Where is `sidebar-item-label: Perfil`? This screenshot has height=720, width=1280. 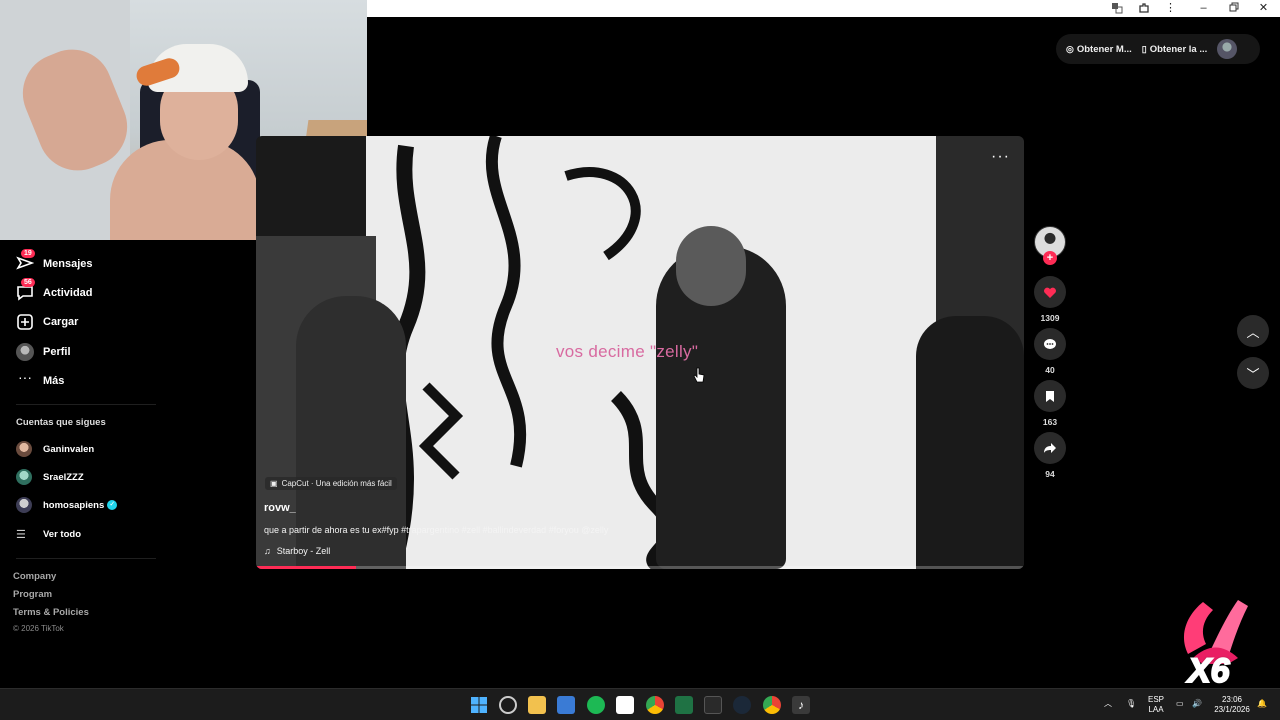 sidebar-item-label: Perfil is located at coordinates (57, 352).